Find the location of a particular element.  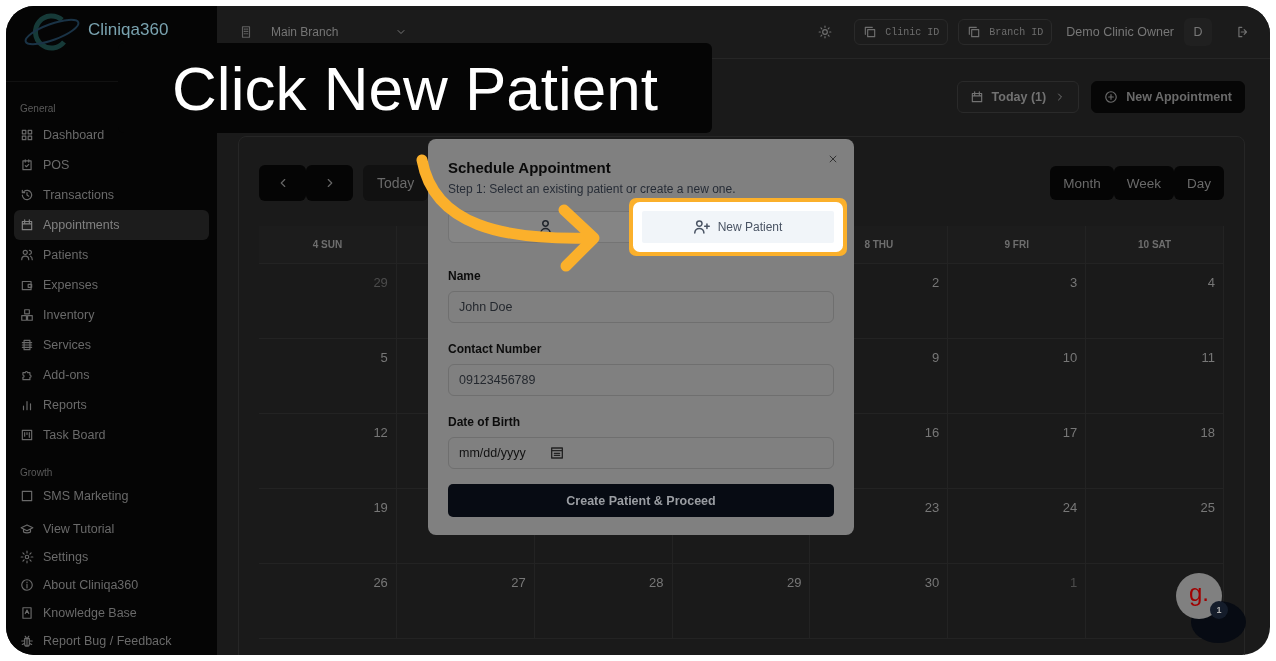

field-label: Date of Birth is located at coordinates (484, 422).